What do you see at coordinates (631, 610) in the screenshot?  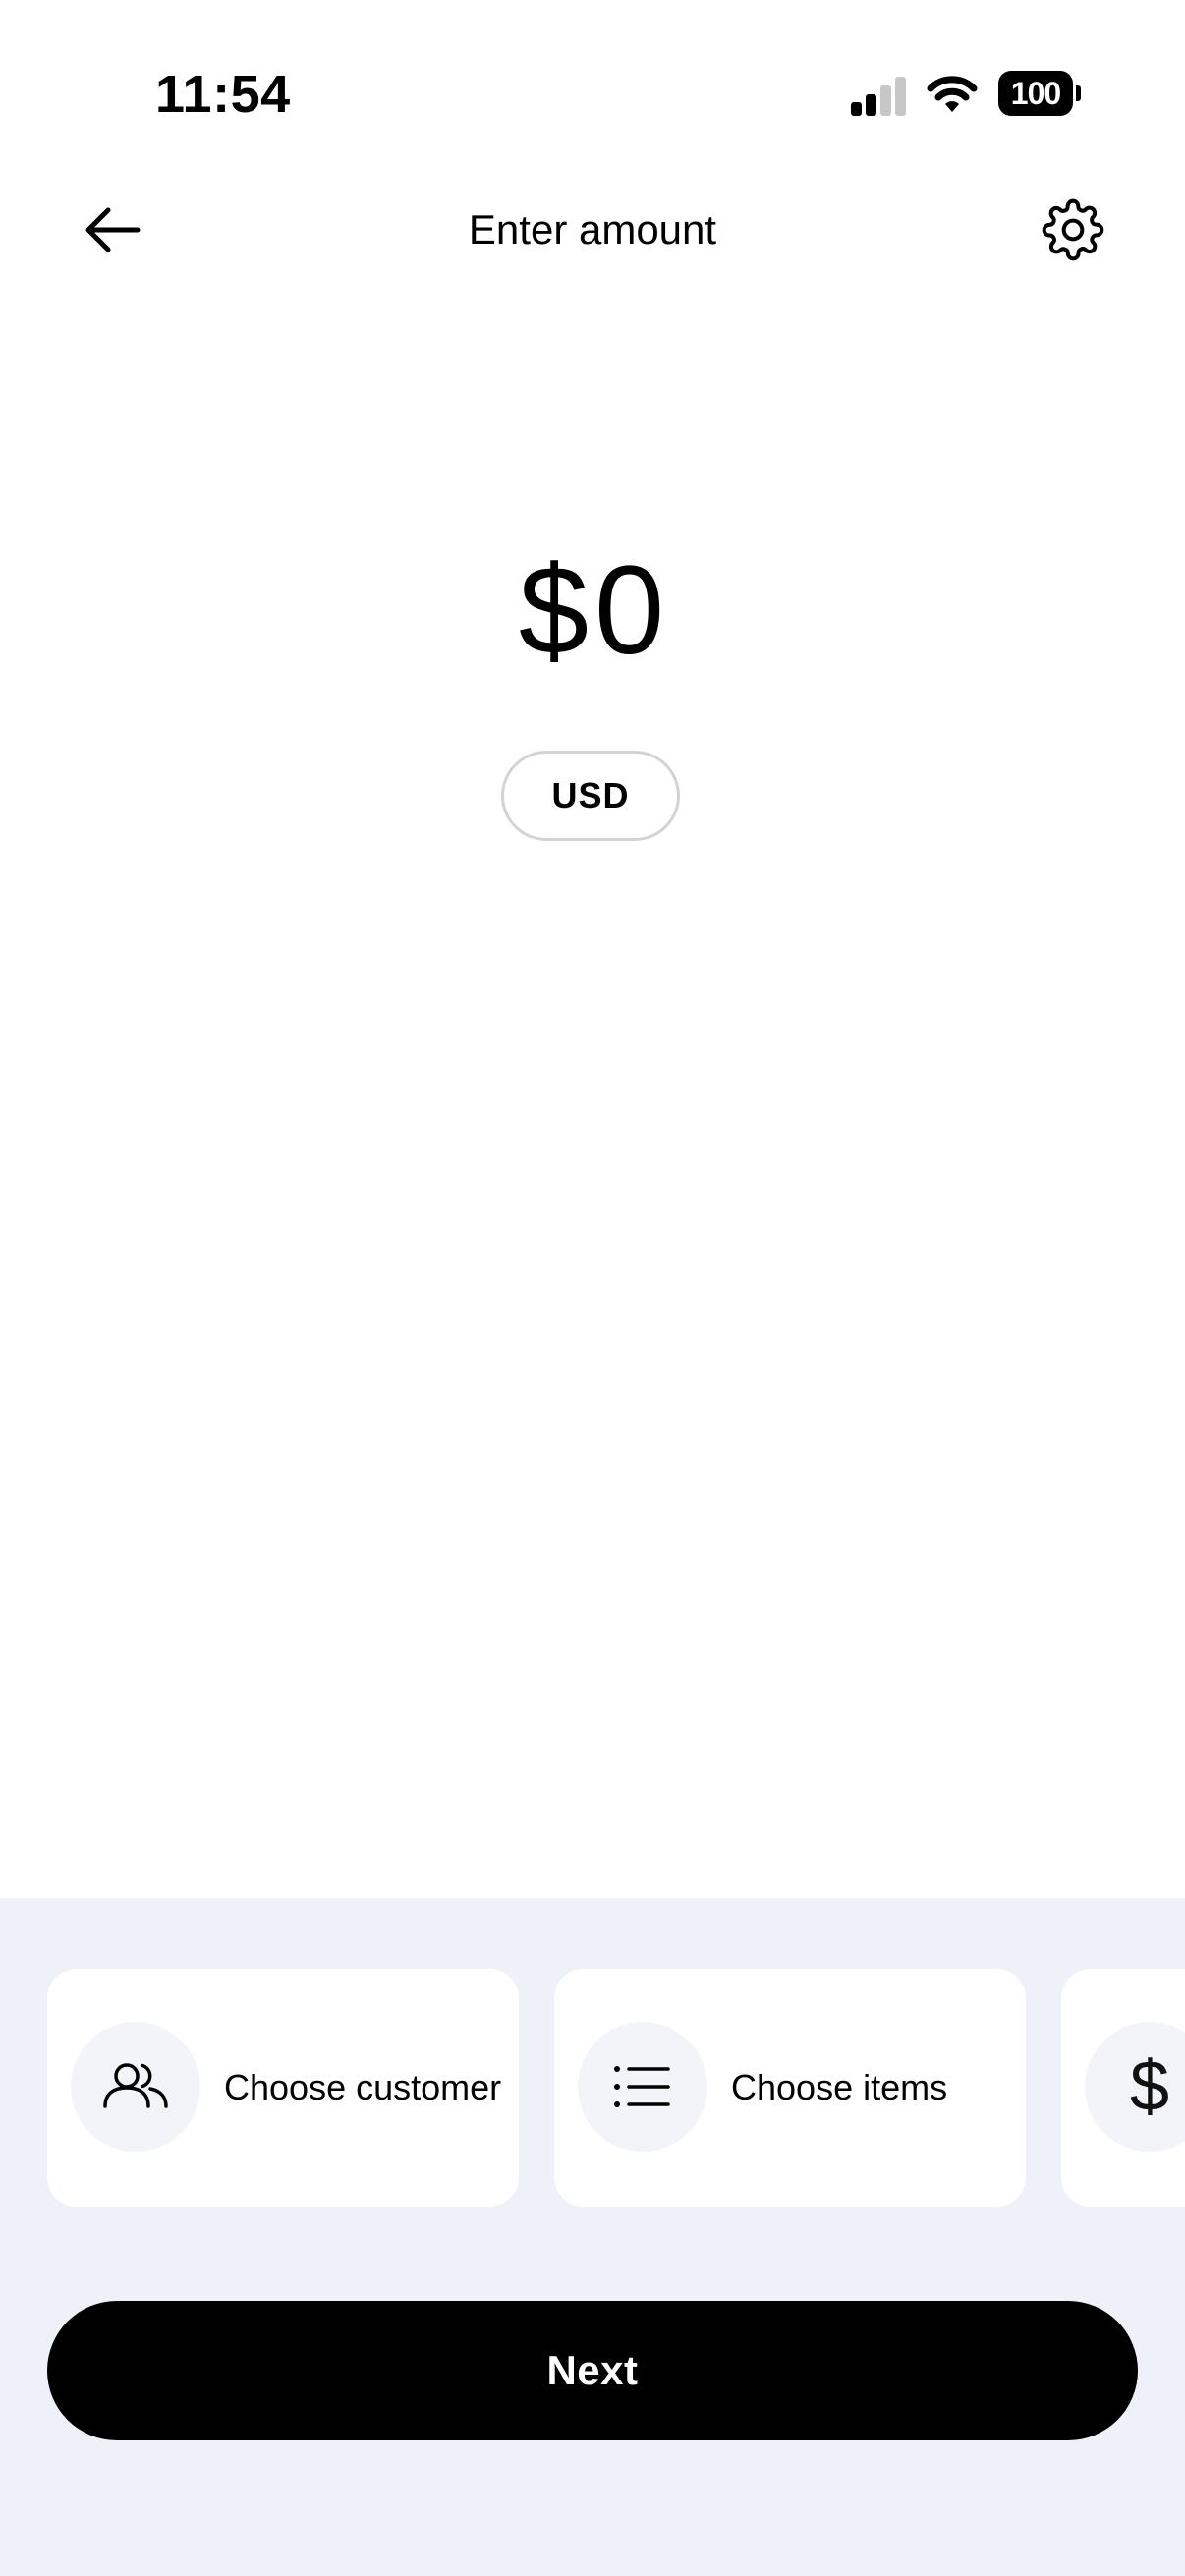 I see `amount-value: 0` at bounding box center [631, 610].